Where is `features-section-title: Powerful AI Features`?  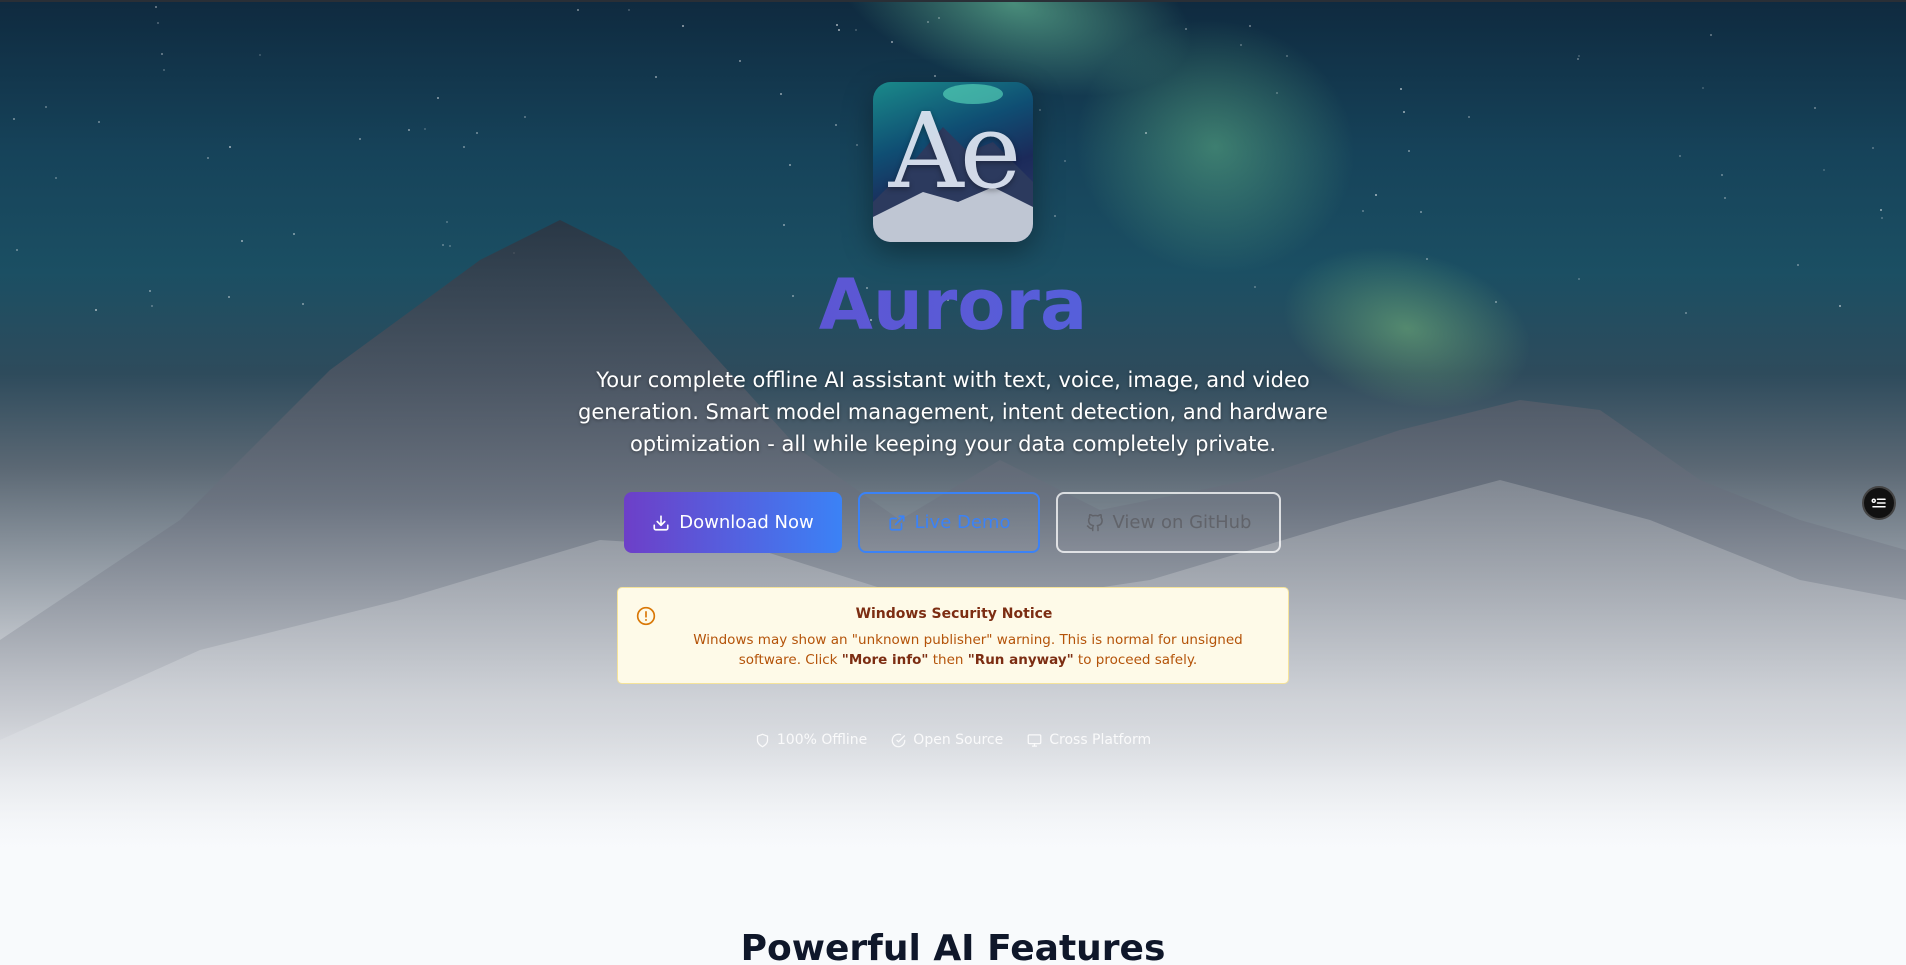 features-section-title: Powerful AI Features is located at coordinates (953, 946).